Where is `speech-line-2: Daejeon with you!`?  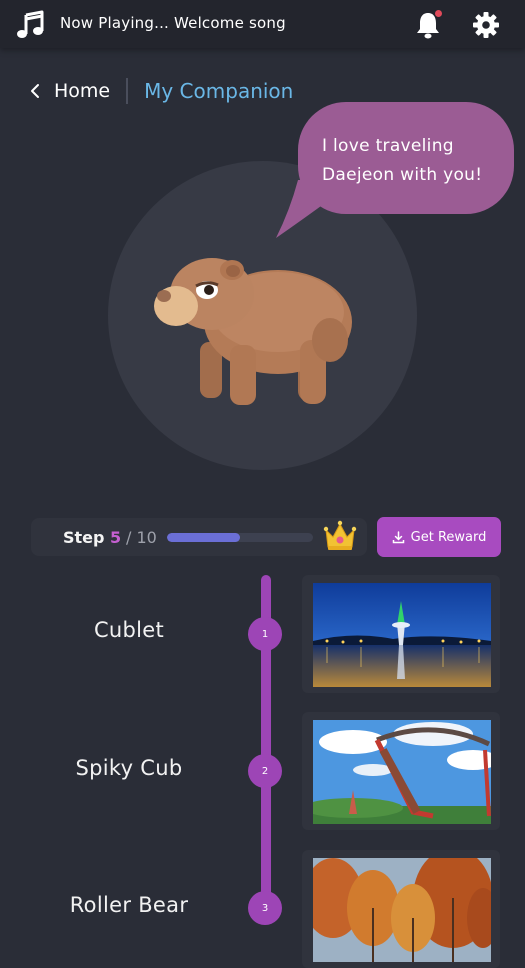 speech-line-2: Daejeon with you! is located at coordinates (402, 175).